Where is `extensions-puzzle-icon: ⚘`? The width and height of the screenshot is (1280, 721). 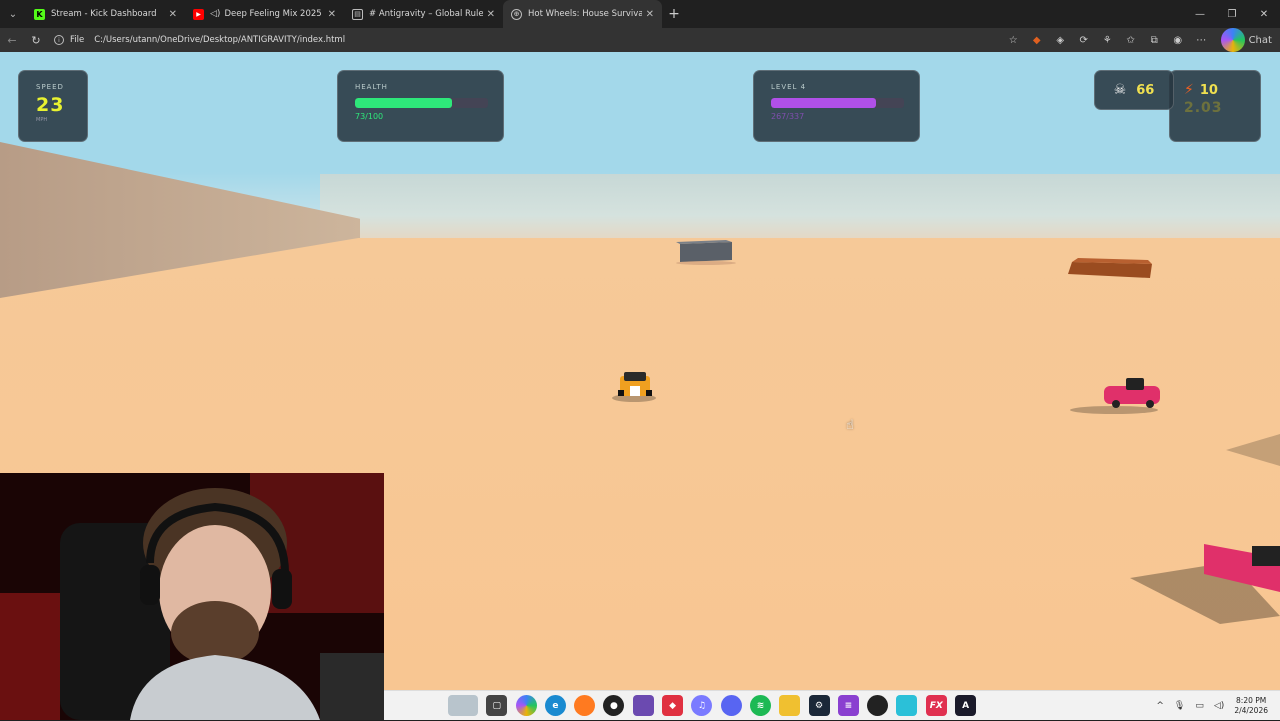 extensions-puzzle-icon: ⚘ is located at coordinates (1108, 40).